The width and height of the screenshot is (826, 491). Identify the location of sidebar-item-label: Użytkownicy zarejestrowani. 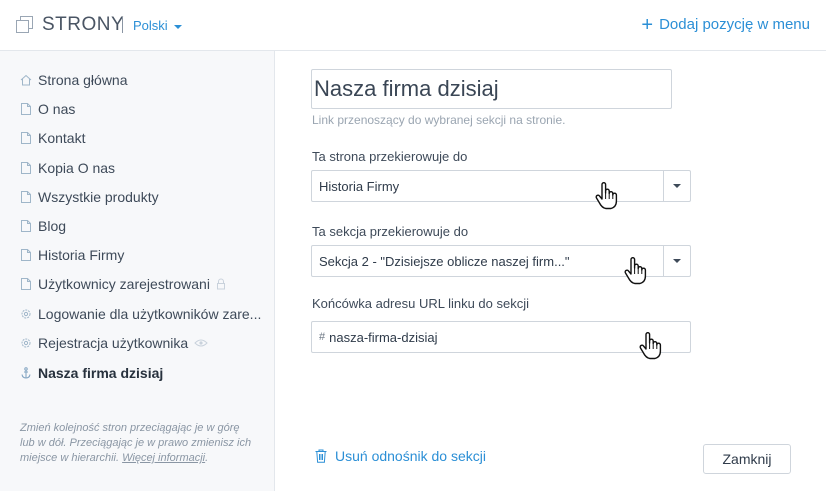
(124, 284).